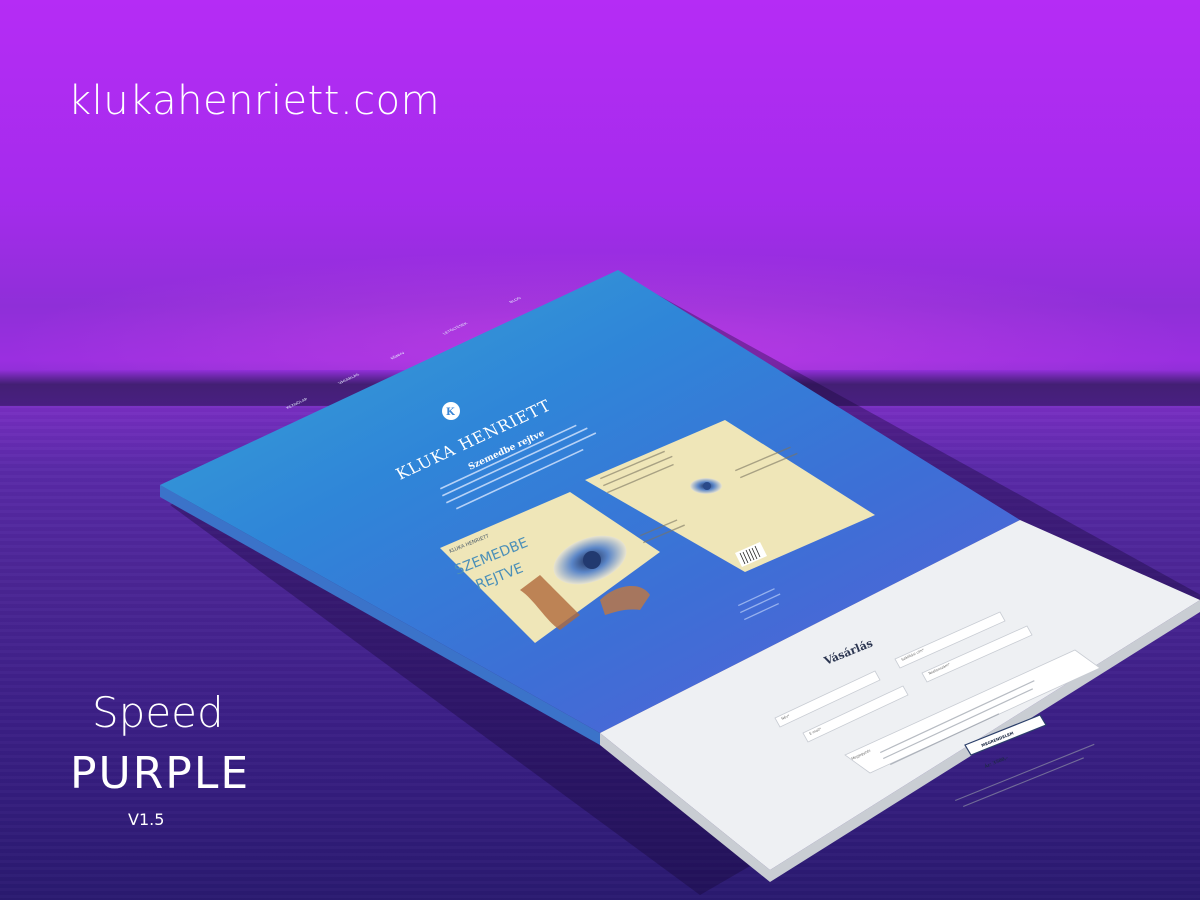 Image resolution: width=1200 pixels, height=904 pixels. What do you see at coordinates (296, 403) in the screenshot?
I see `nav-item-home: KEZDŐLAP` at bounding box center [296, 403].